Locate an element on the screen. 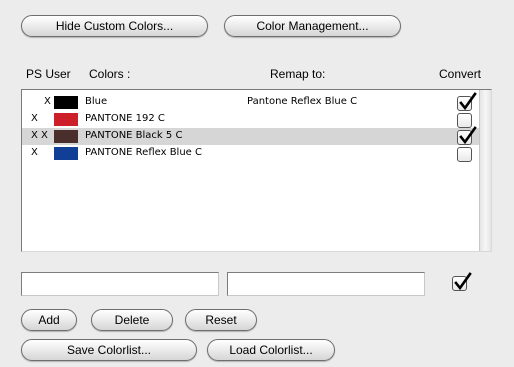  color-name: Blue is located at coordinates (96, 101).